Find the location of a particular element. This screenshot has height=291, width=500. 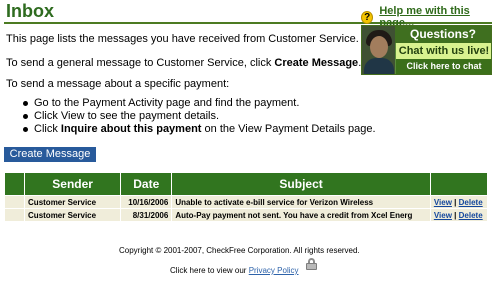

instruction-step: Click View to see the payment details. is located at coordinates (198, 116).